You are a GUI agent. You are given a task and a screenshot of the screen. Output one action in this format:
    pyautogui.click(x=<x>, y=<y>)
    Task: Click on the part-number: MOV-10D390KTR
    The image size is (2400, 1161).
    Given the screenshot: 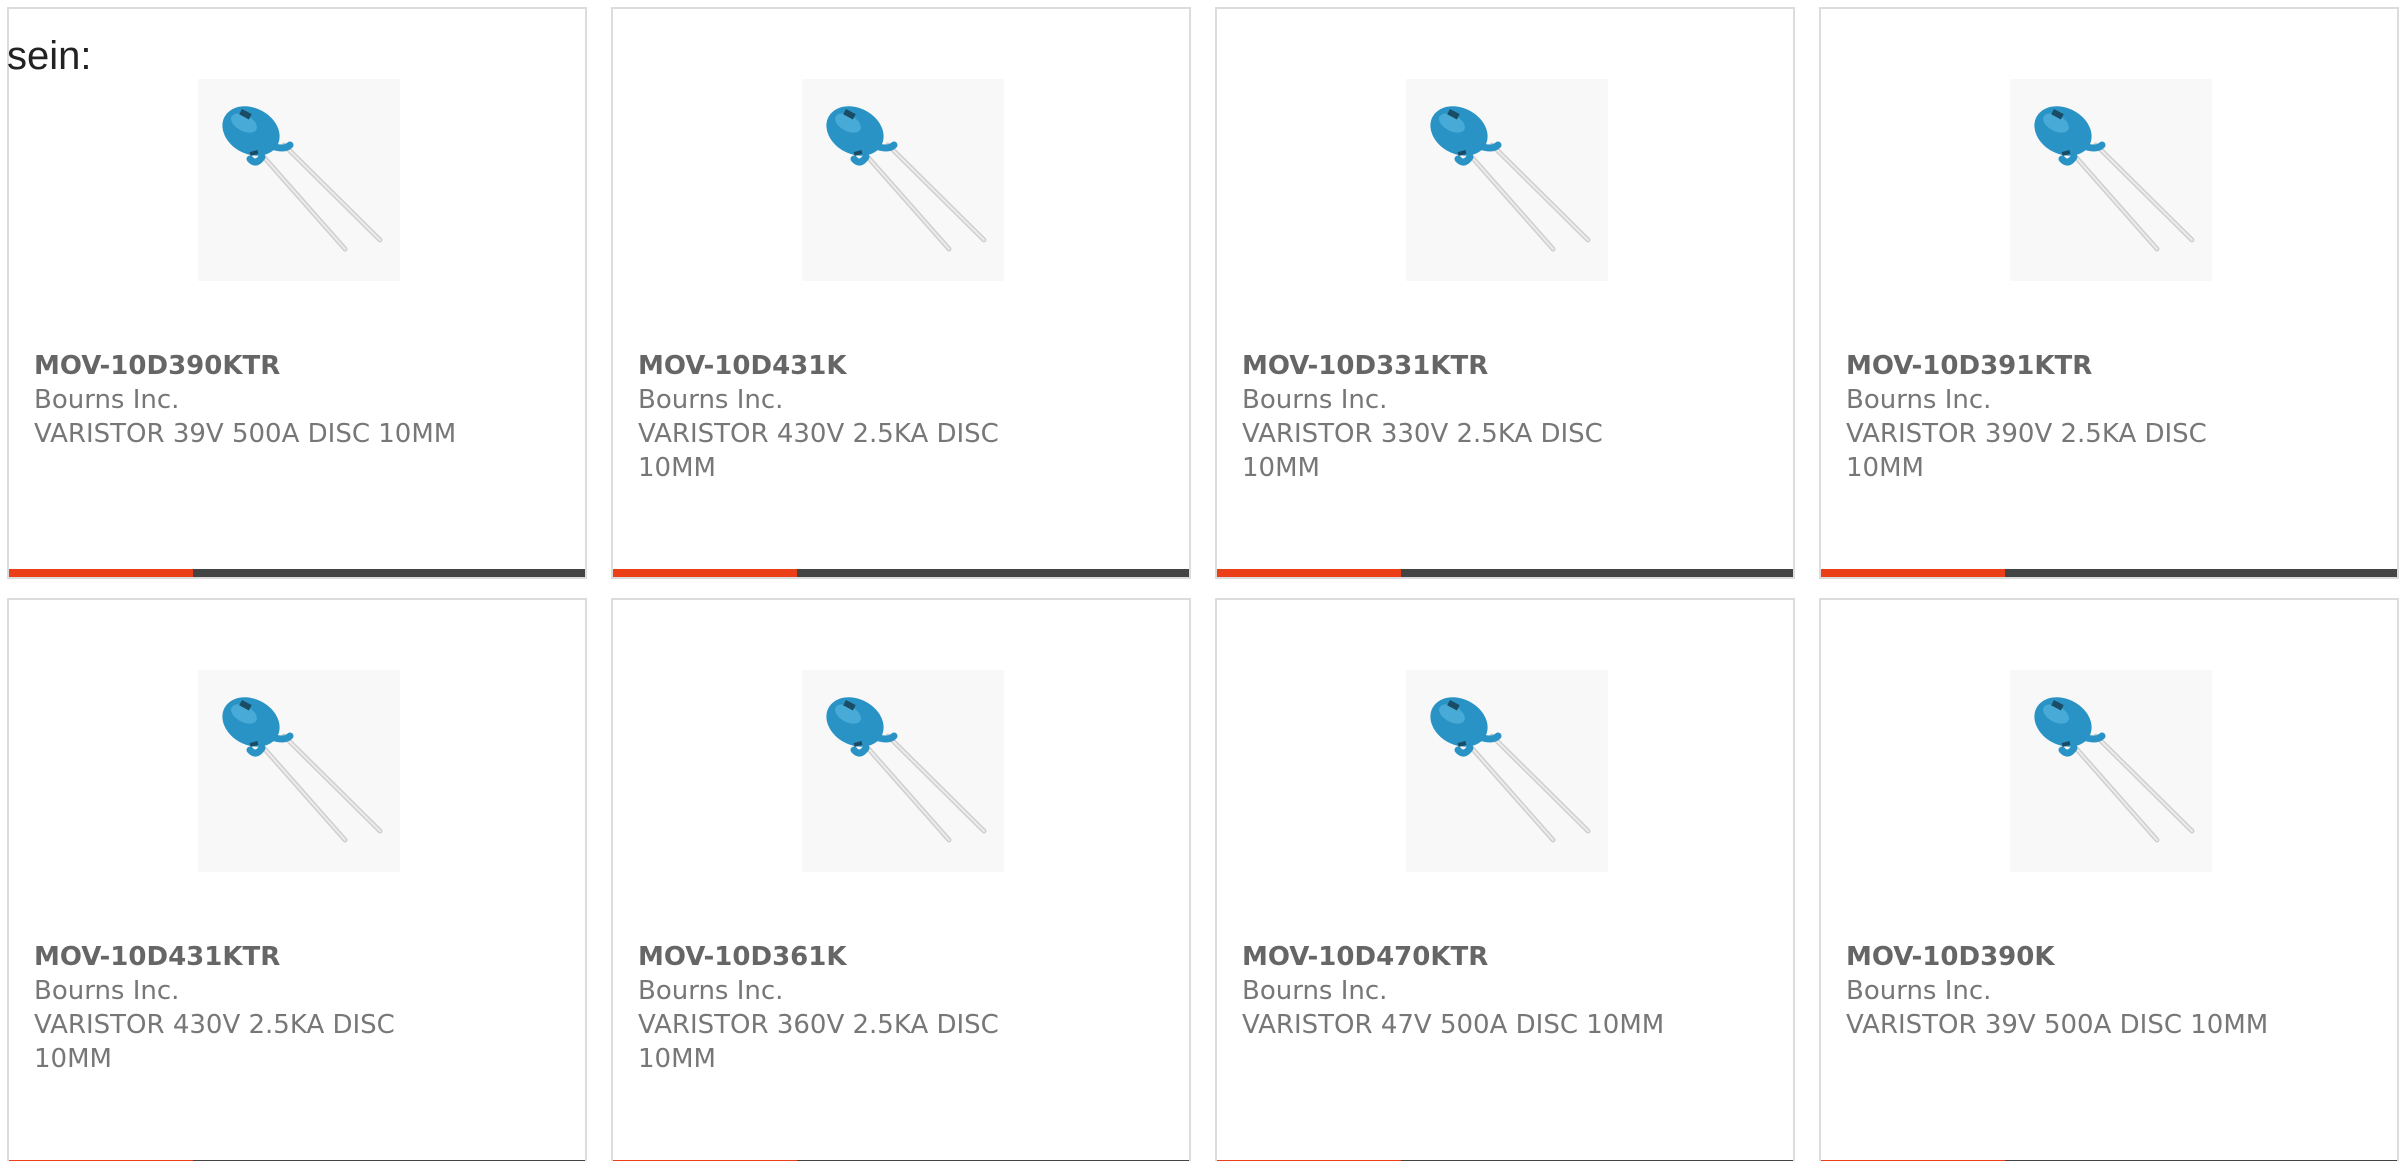 What is the action you would take?
    pyautogui.click(x=254, y=366)
    